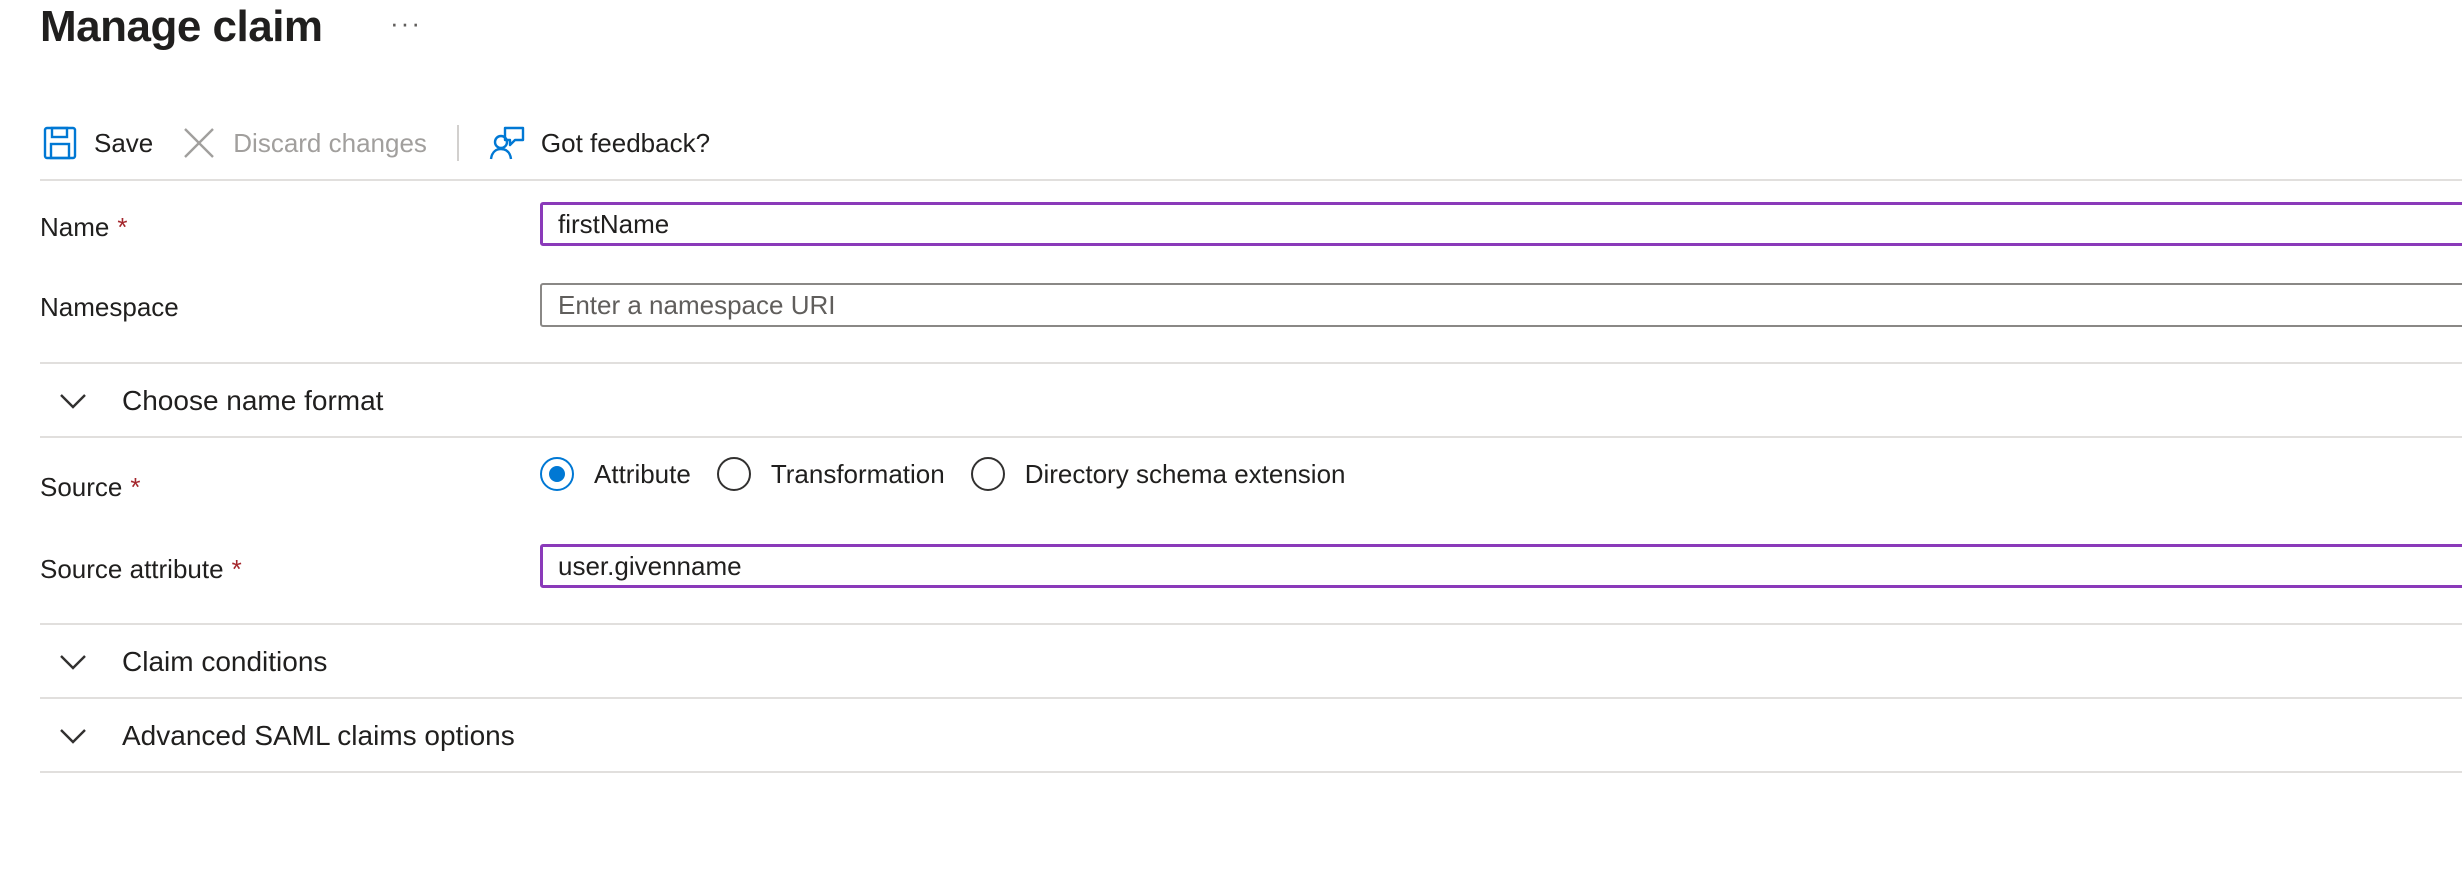 The height and width of the screenshot is (896, 2462). I want to click on namespace-input, so click(1501, 305).